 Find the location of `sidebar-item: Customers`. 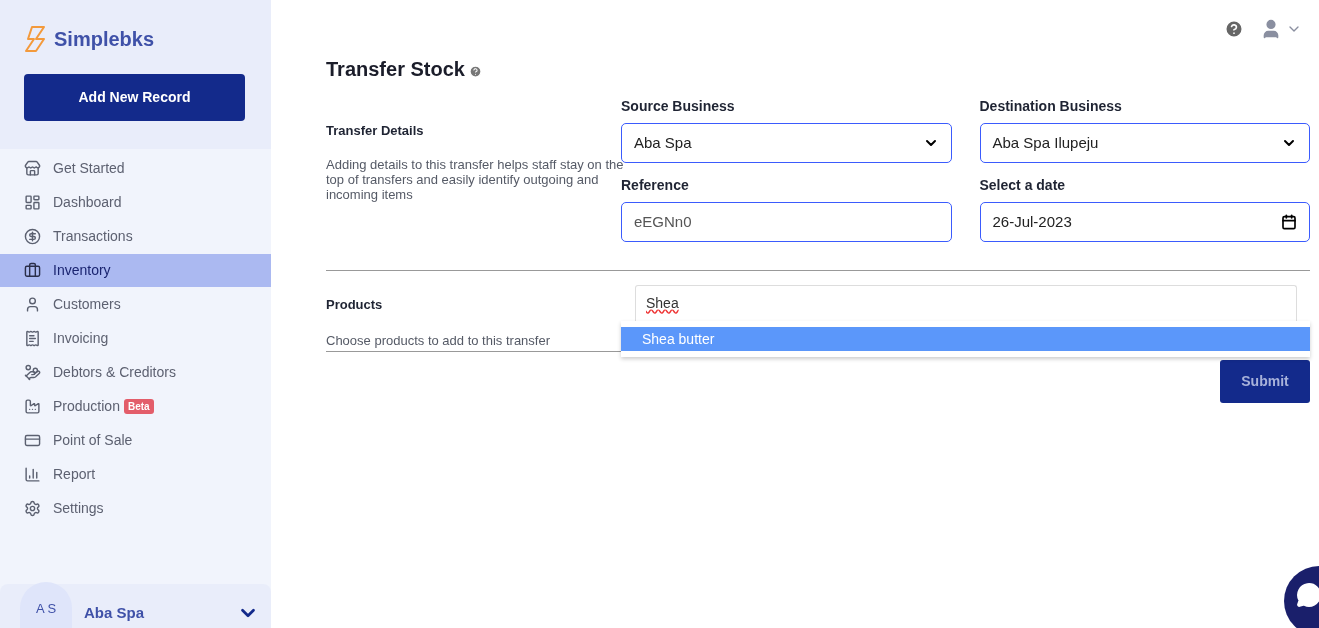

sidebar-item: Customers is located at coordinates (135, 304).